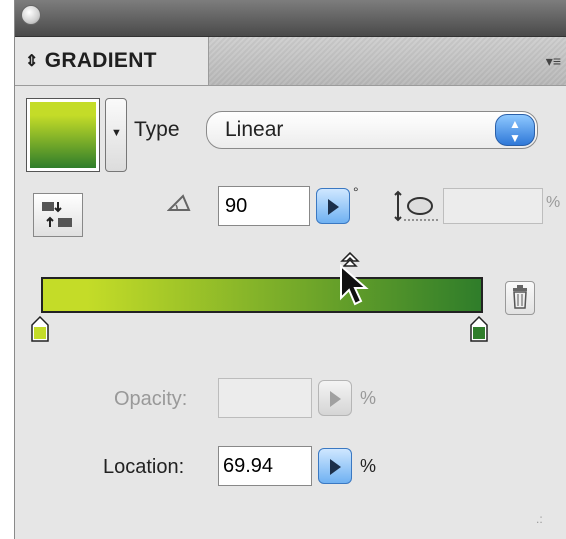 Image resolution: width=566 pixels, height=539 pixels. What do you see at coordinates (553, 61) in the screenshot?
I see `panel-menu-icon: ▾≡` at bounding box center [553, 61].